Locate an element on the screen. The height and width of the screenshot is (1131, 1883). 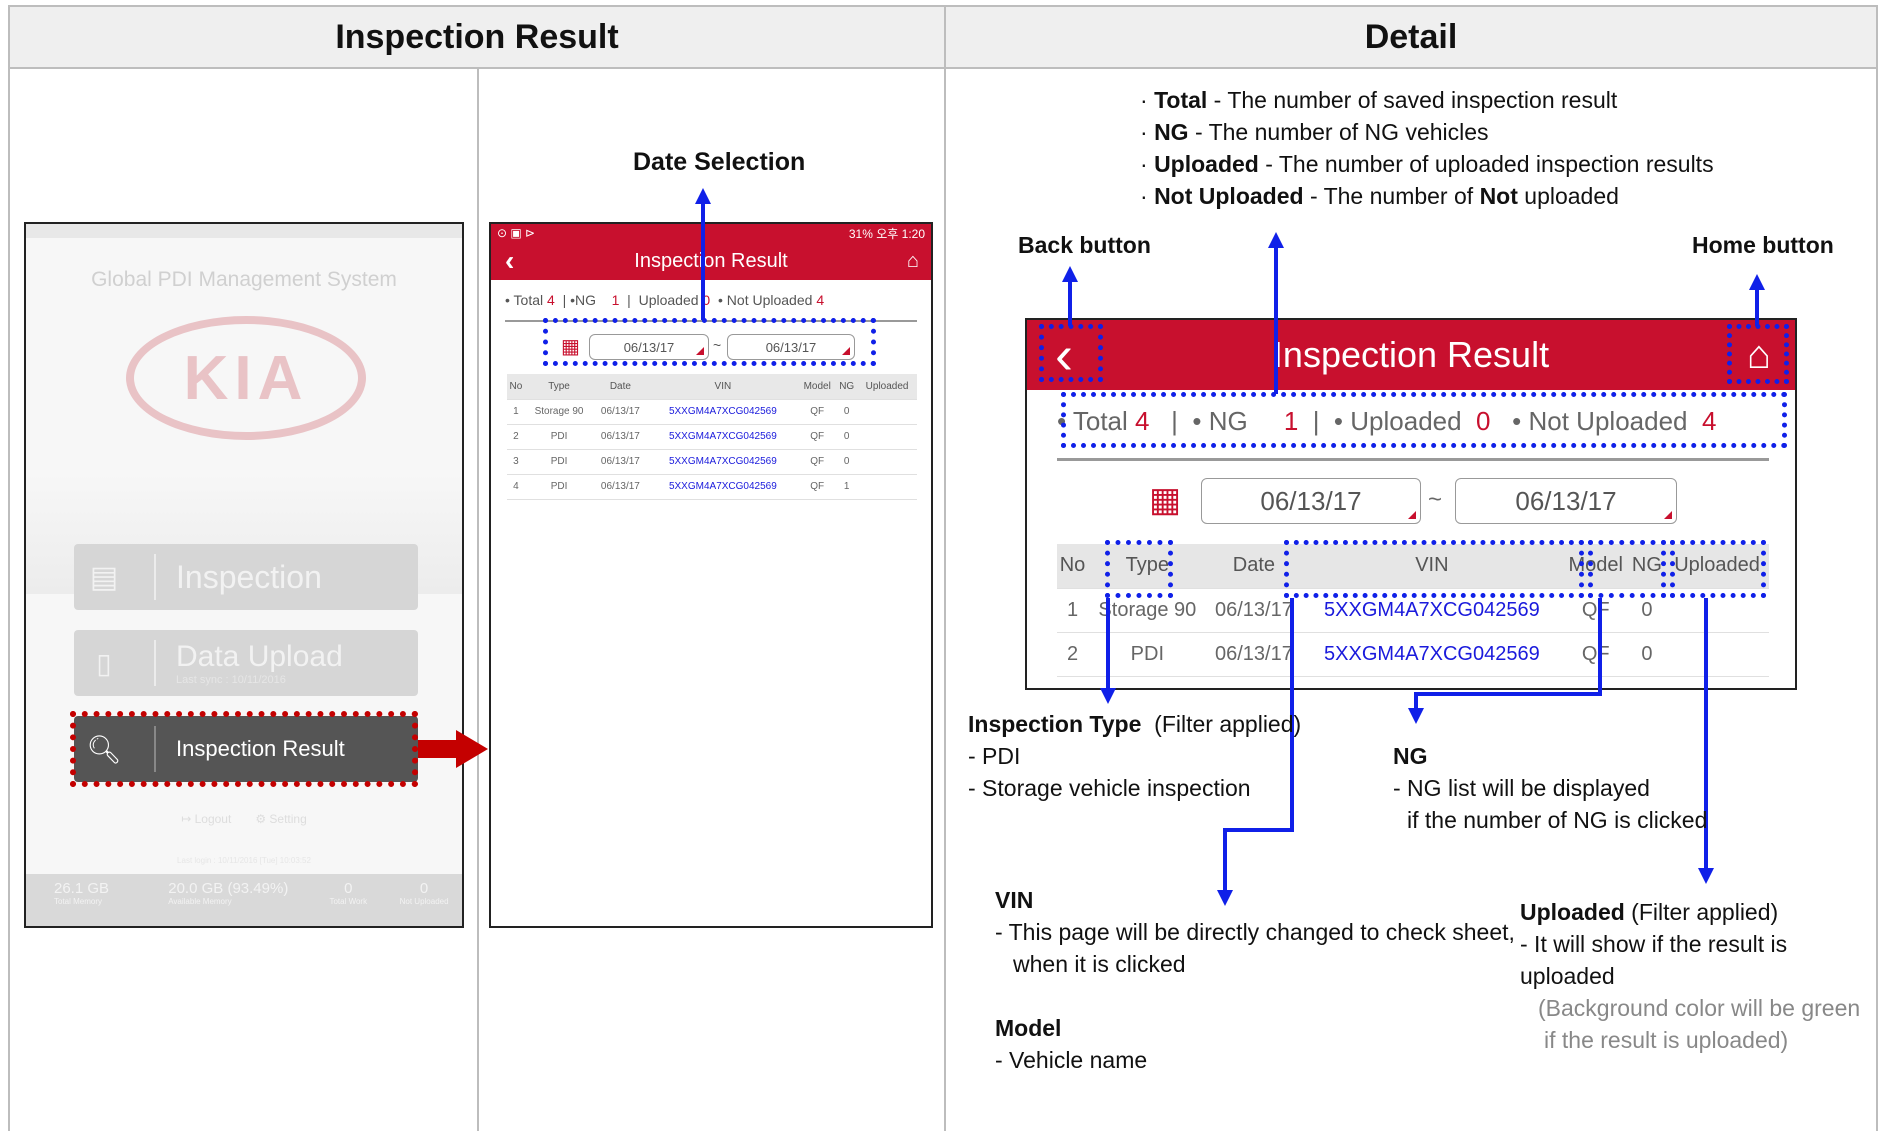
table-cell-no: 1 is located at coordinates (1073, 610).